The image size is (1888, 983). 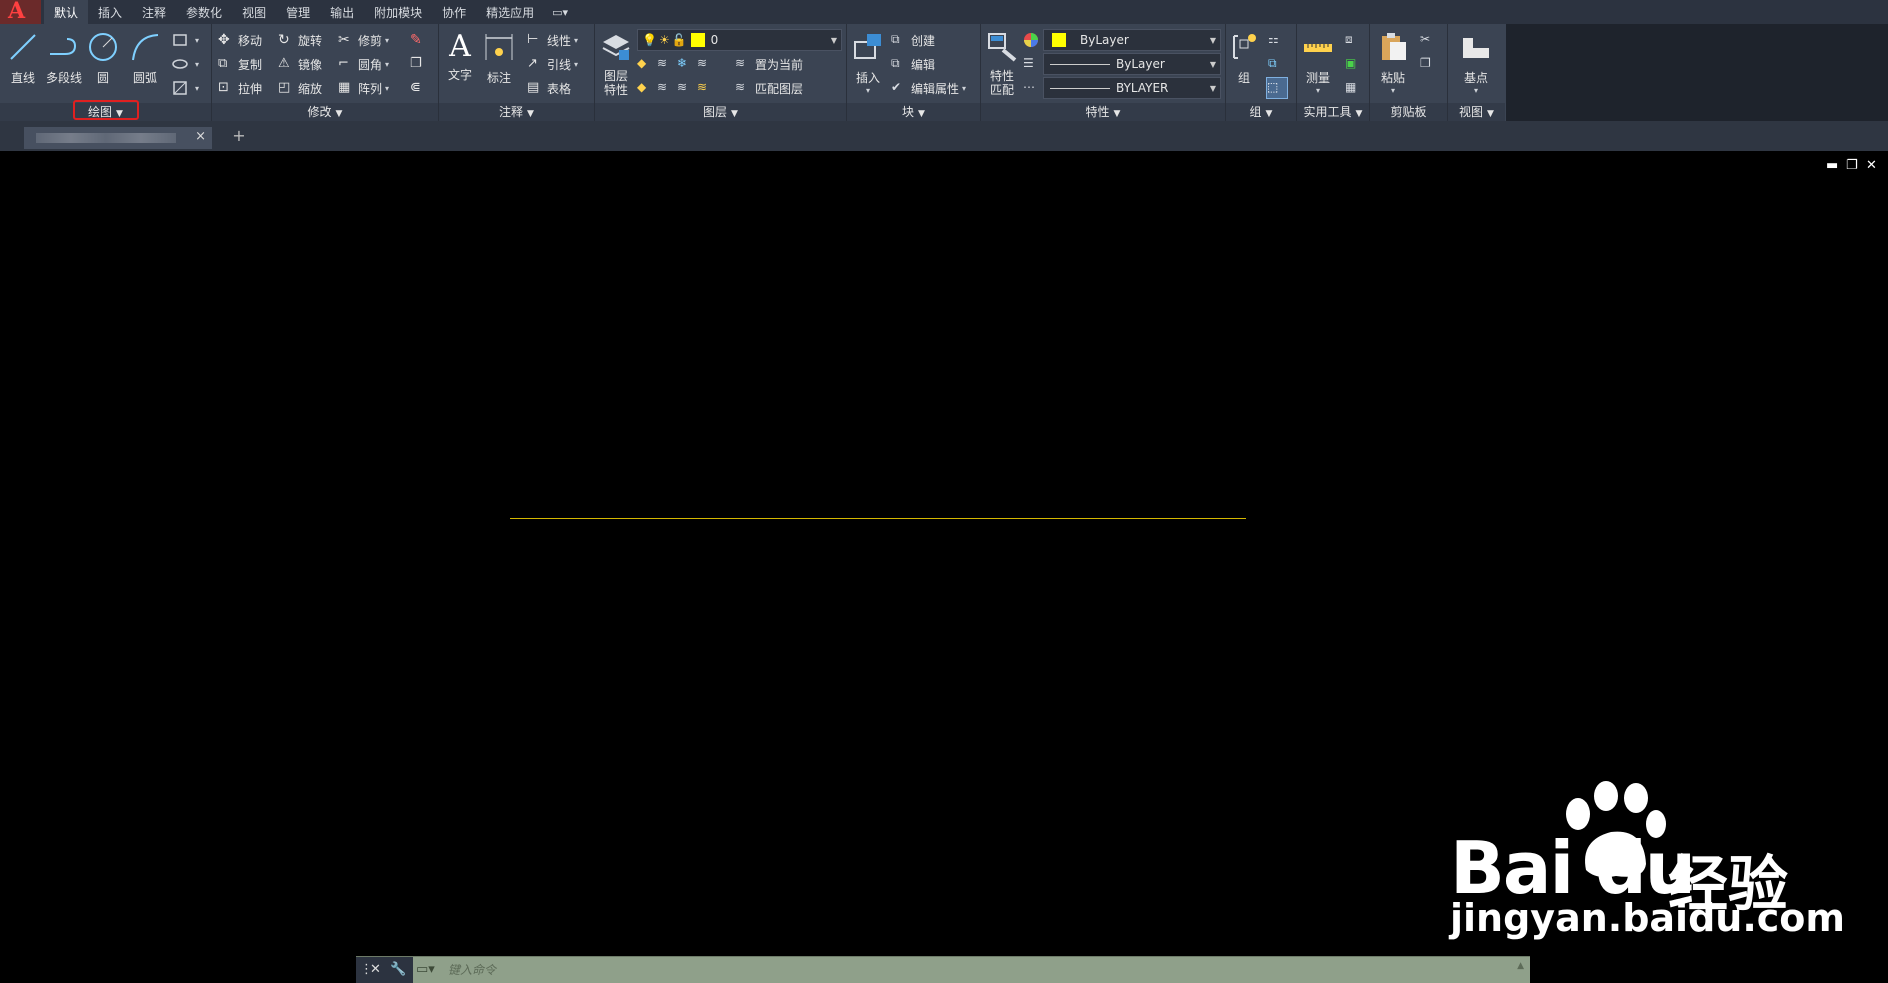 What do you see at coordinates (200, 136) in the screenshot?
I see `close-icon: ×` at bounding box center [200, 136].